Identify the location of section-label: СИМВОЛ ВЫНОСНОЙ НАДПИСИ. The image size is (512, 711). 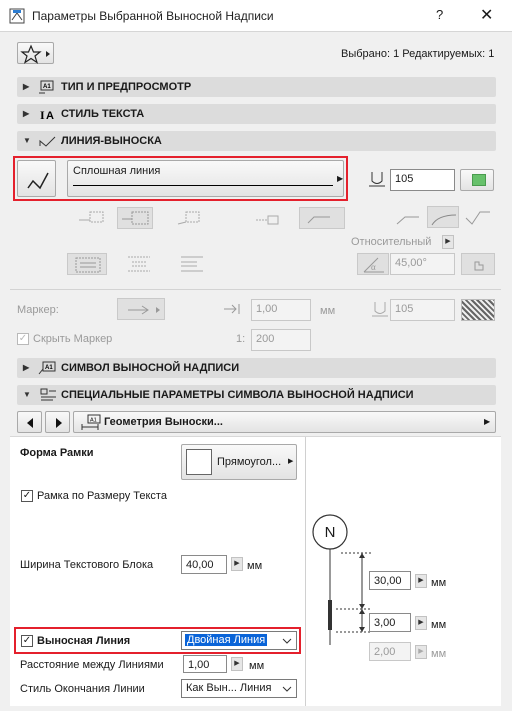
(150, 368).